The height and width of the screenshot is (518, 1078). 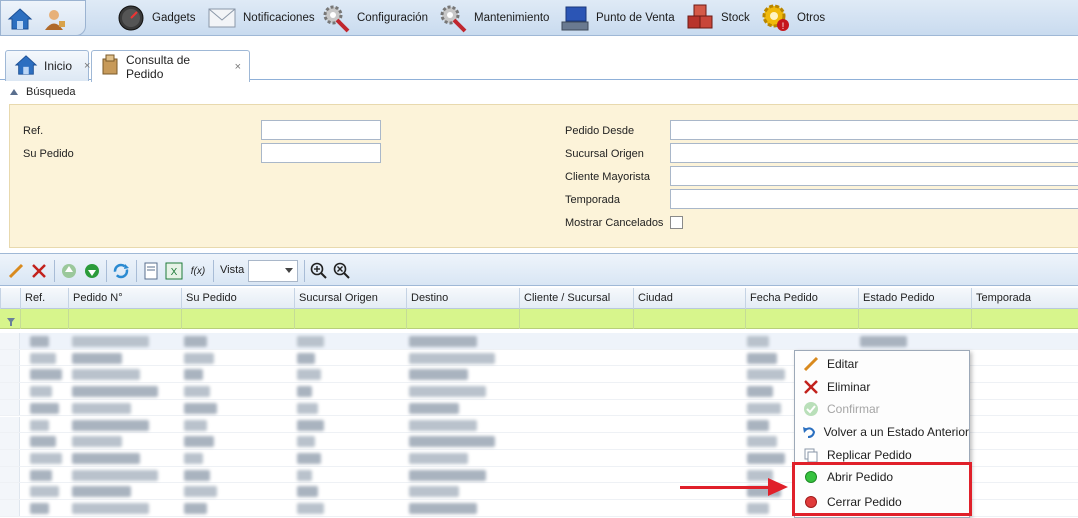 What do you see at coordinates (676, 222) in the screenshot?
I see `mostrar-cancelados-checkbox` at bounding box center [676, 222].